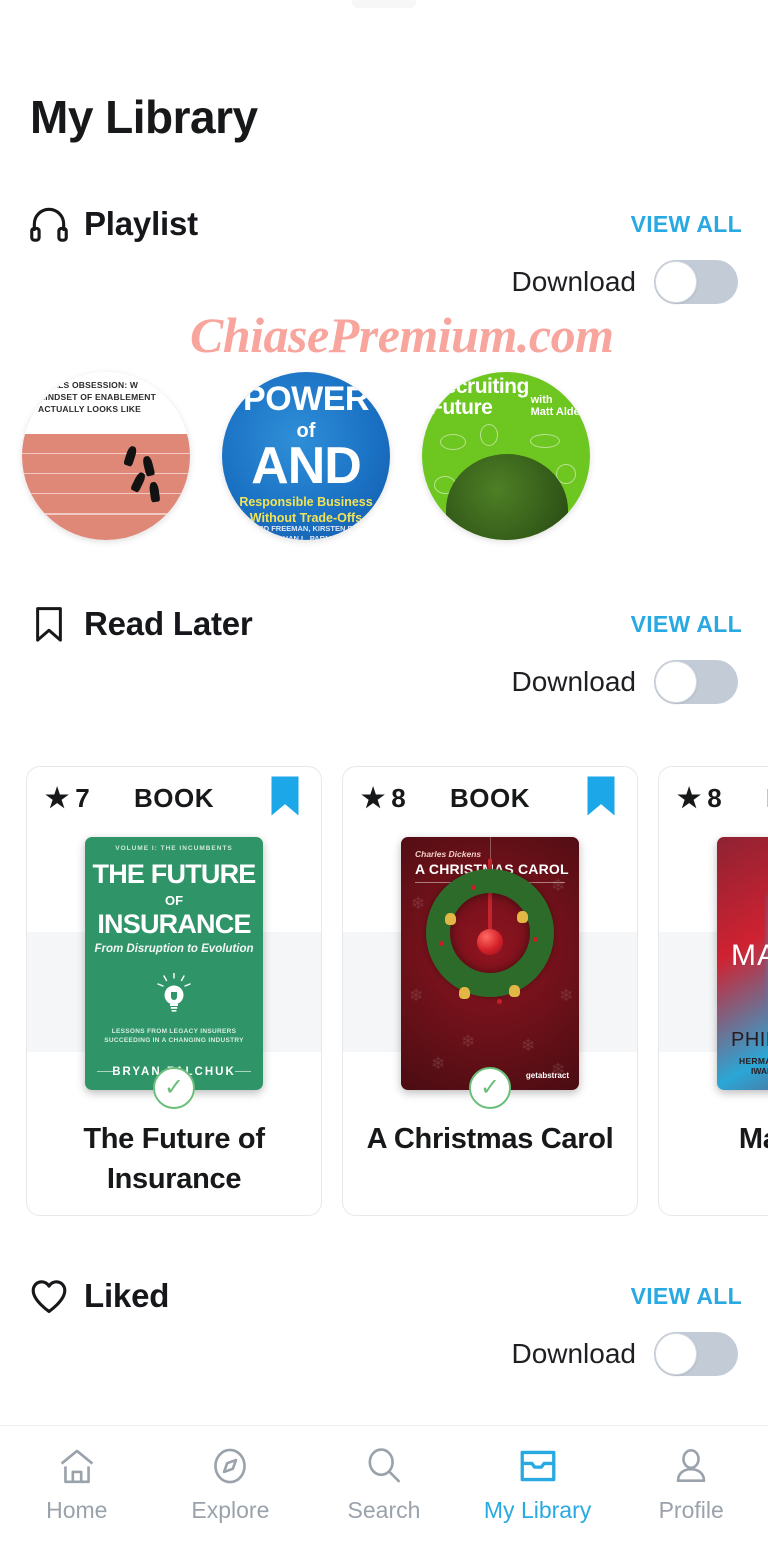 Image resolution: width=768 pixels, height=1541 pixels. Describe the element at coordinates (49, 624) in the screenshot. I see `bookmark-icon` at that location.